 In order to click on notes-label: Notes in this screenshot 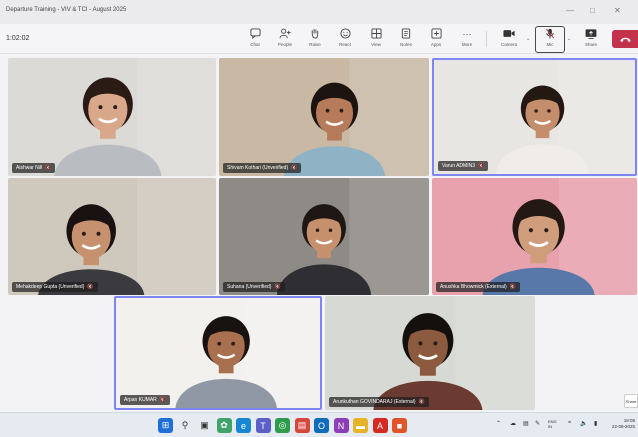, I will do `click(406, 44)`.